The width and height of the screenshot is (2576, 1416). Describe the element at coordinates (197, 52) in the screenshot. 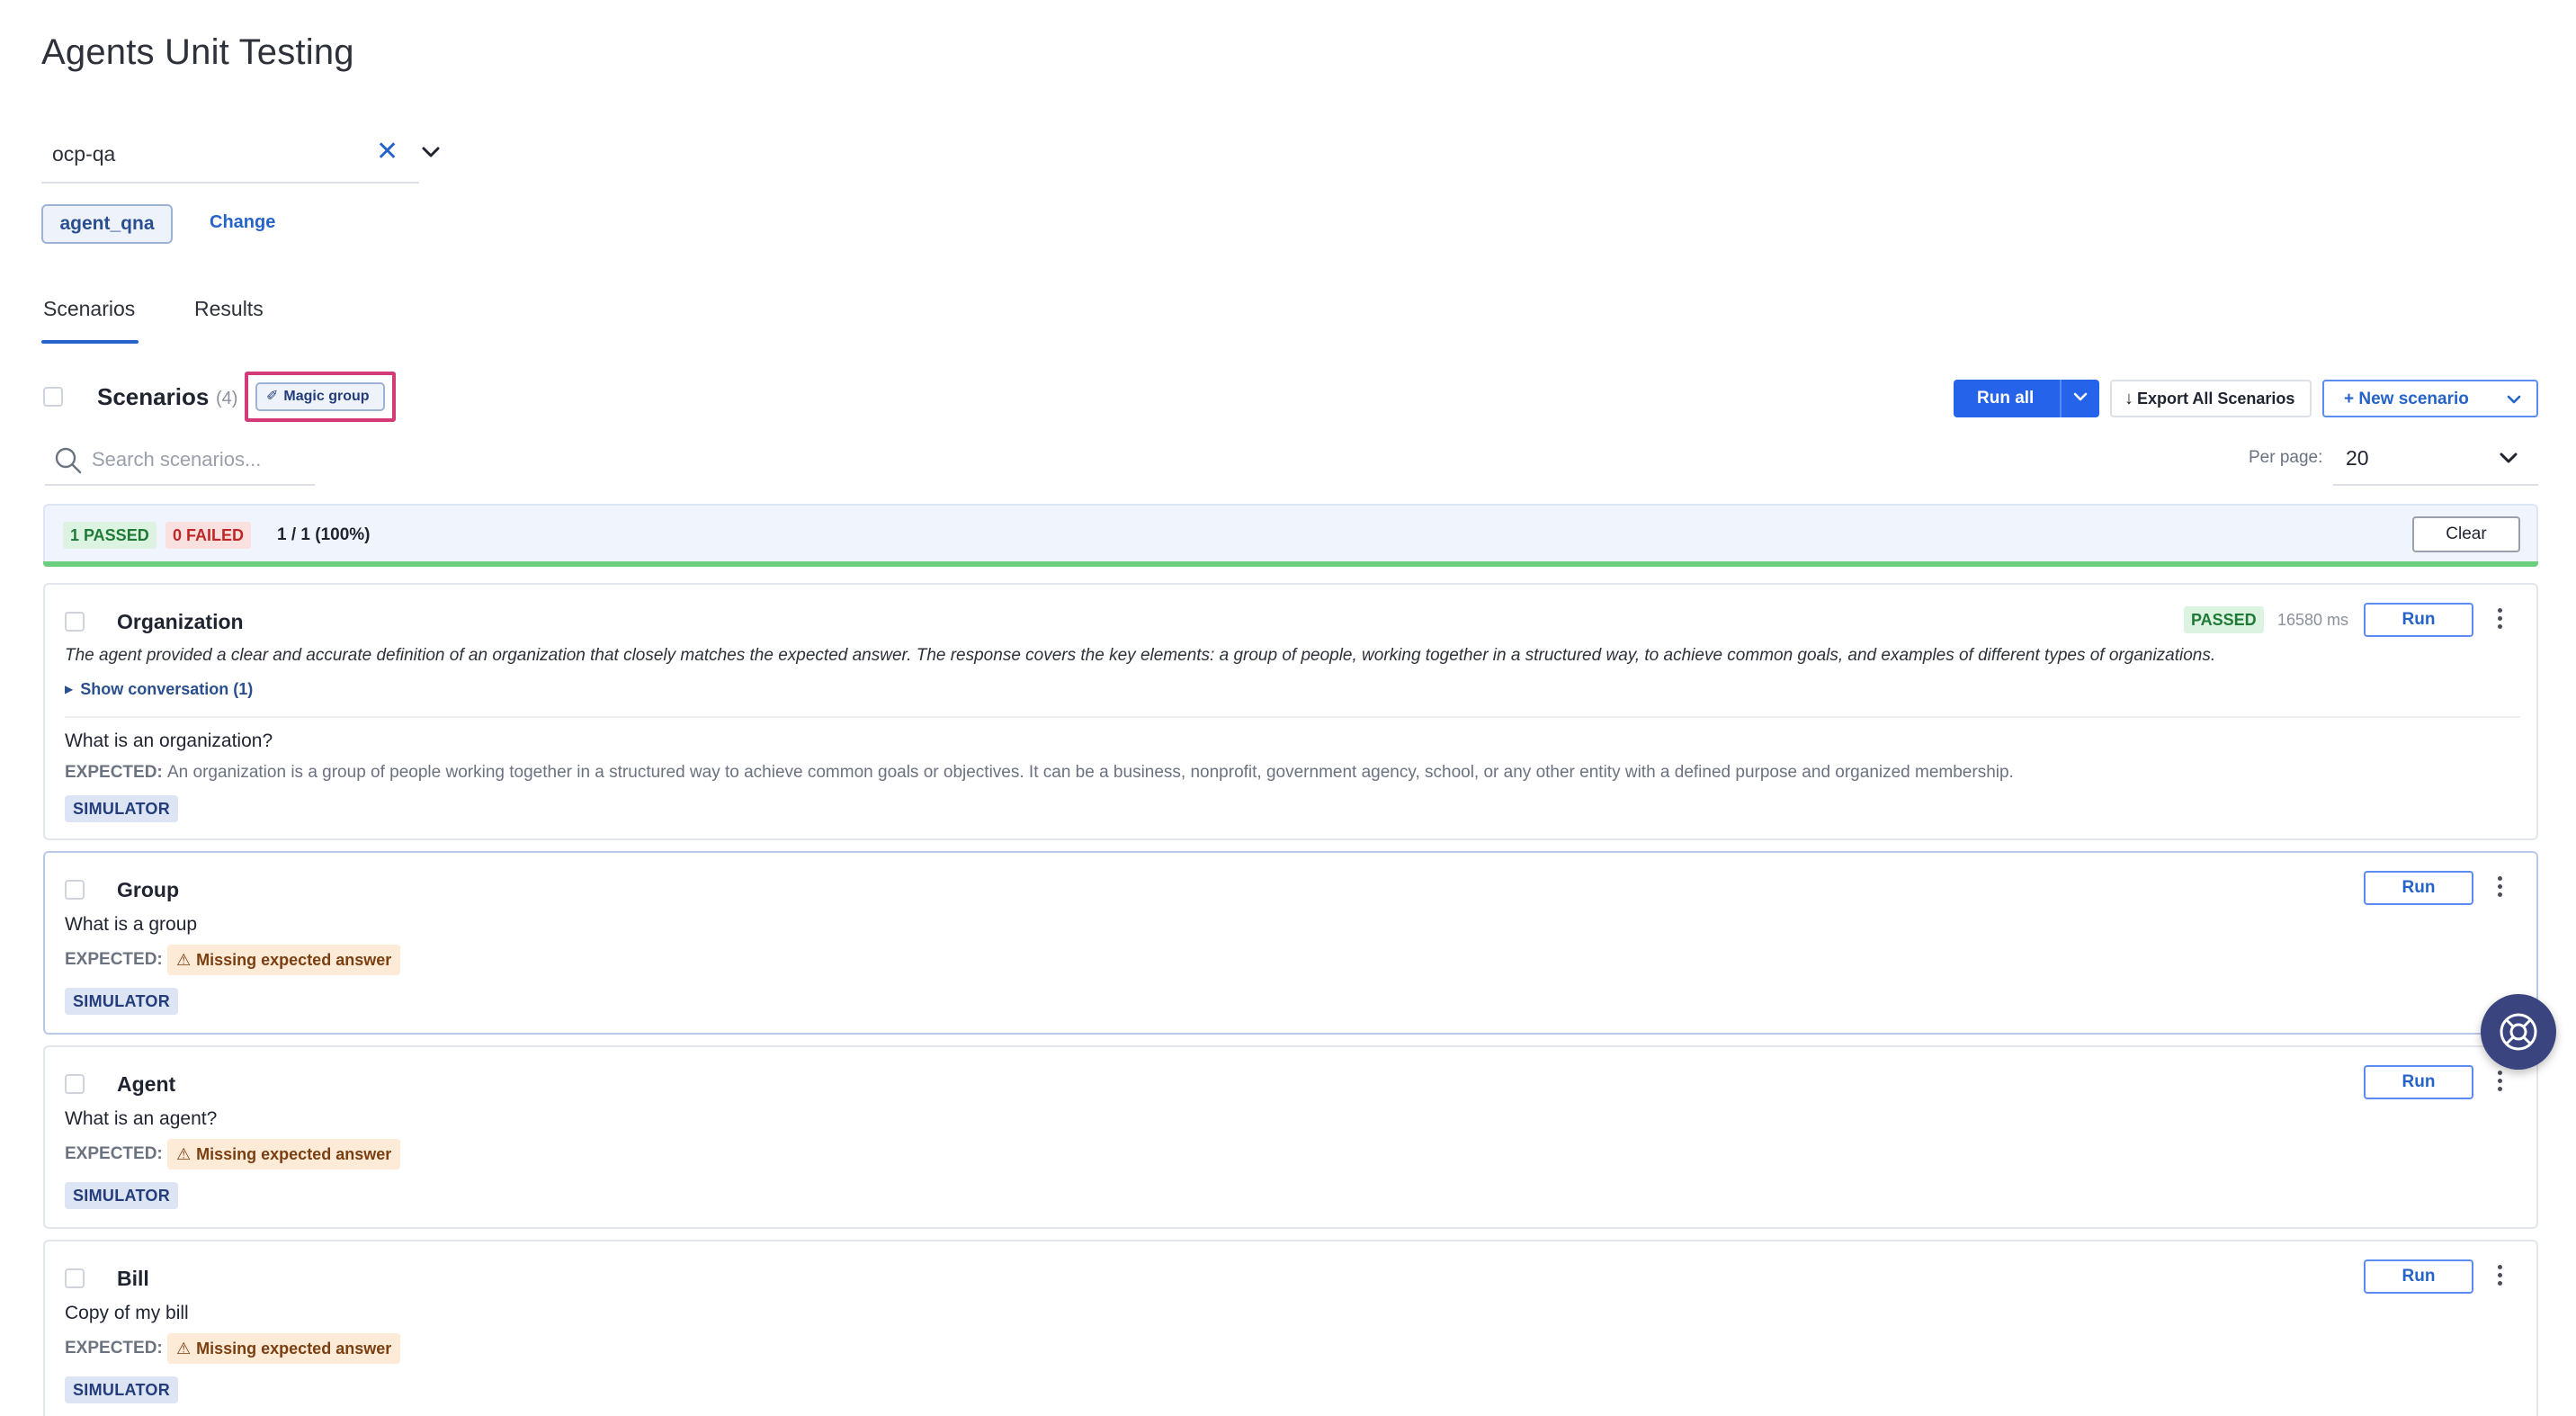

I see `page-title: Agents Unit Testing` at that location.